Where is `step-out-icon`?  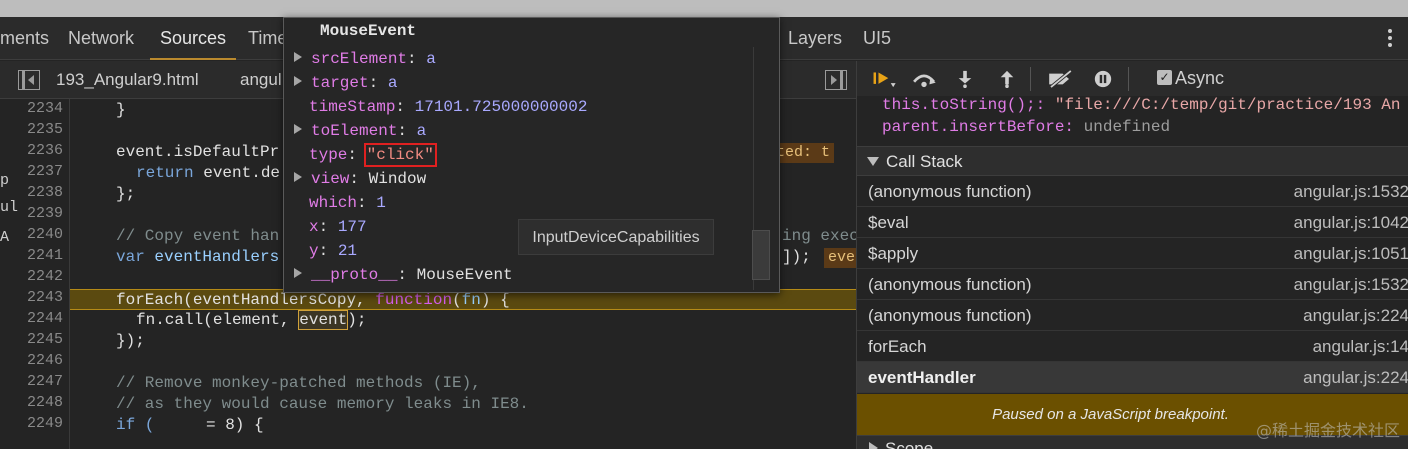 step-out-icon is located at coordinates (1007, 79).